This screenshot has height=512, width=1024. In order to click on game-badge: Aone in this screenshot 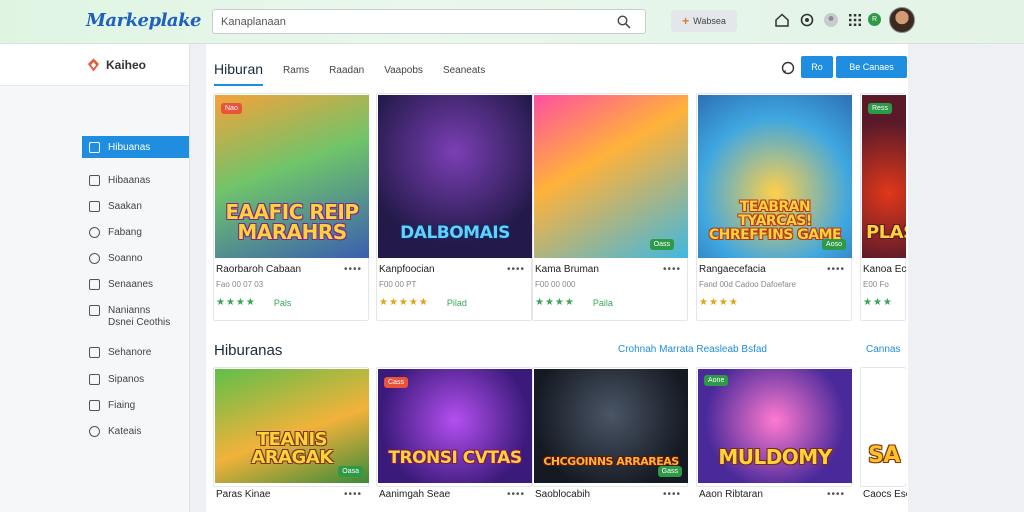, I will do `click(716, 380)`.